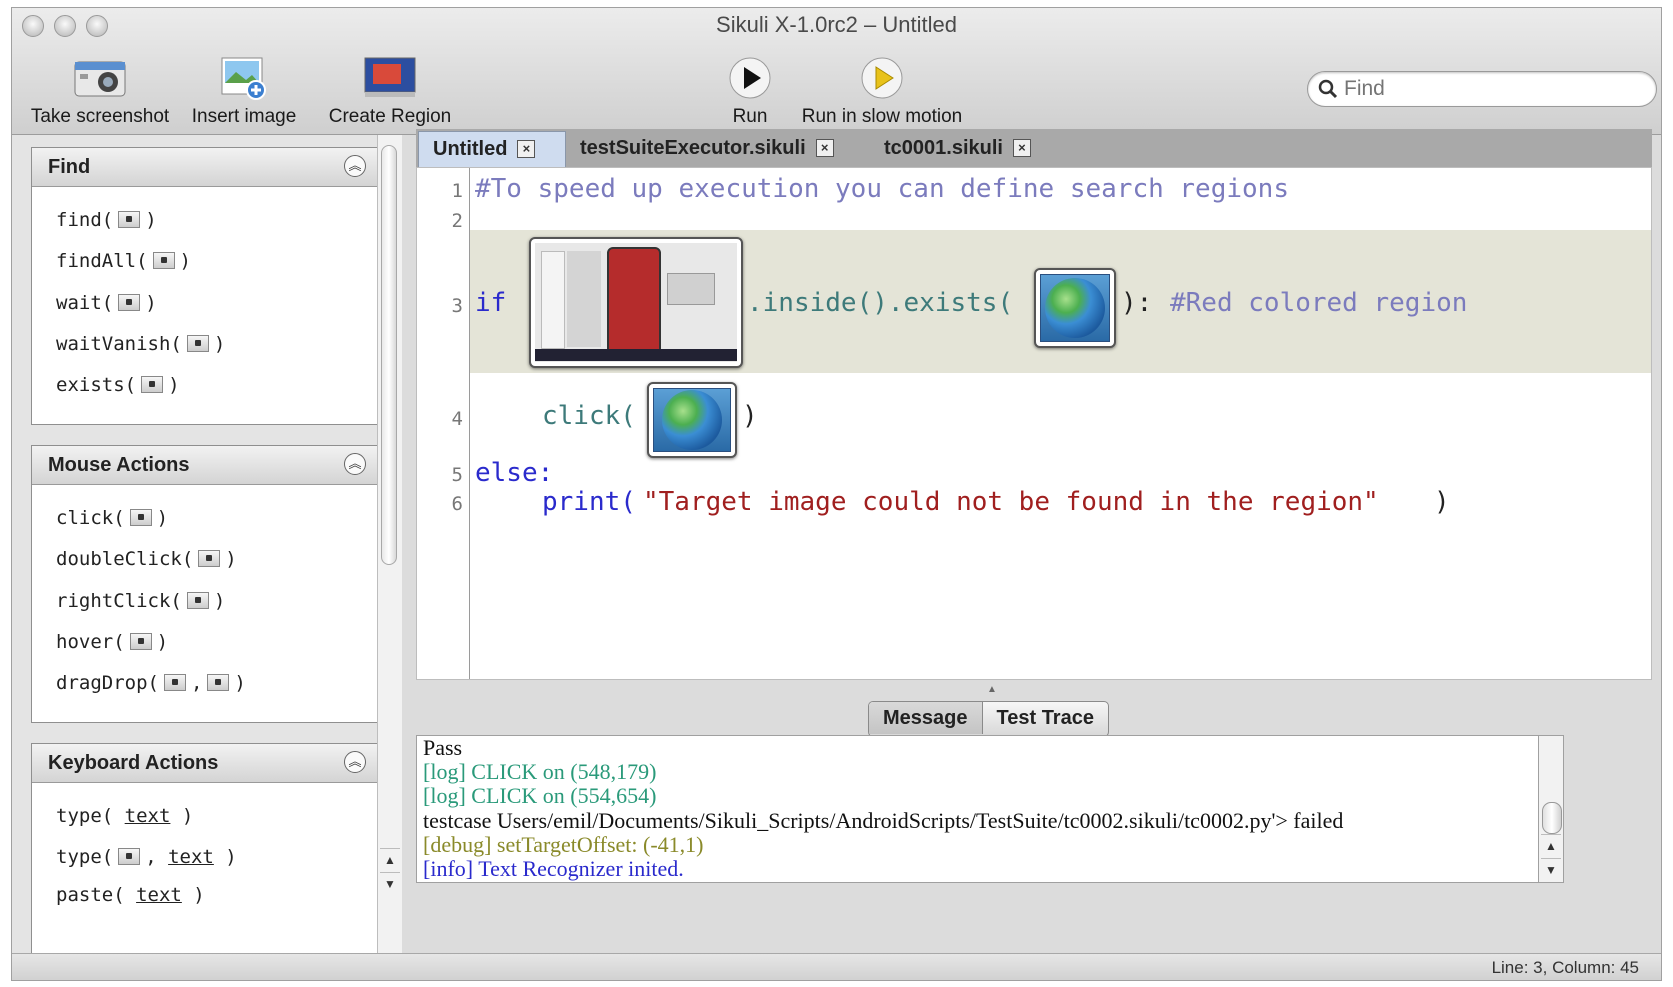 The image size is (1673, 987). I want to click on status-bar: Line: 3, Column: 45, so click(836, 966).